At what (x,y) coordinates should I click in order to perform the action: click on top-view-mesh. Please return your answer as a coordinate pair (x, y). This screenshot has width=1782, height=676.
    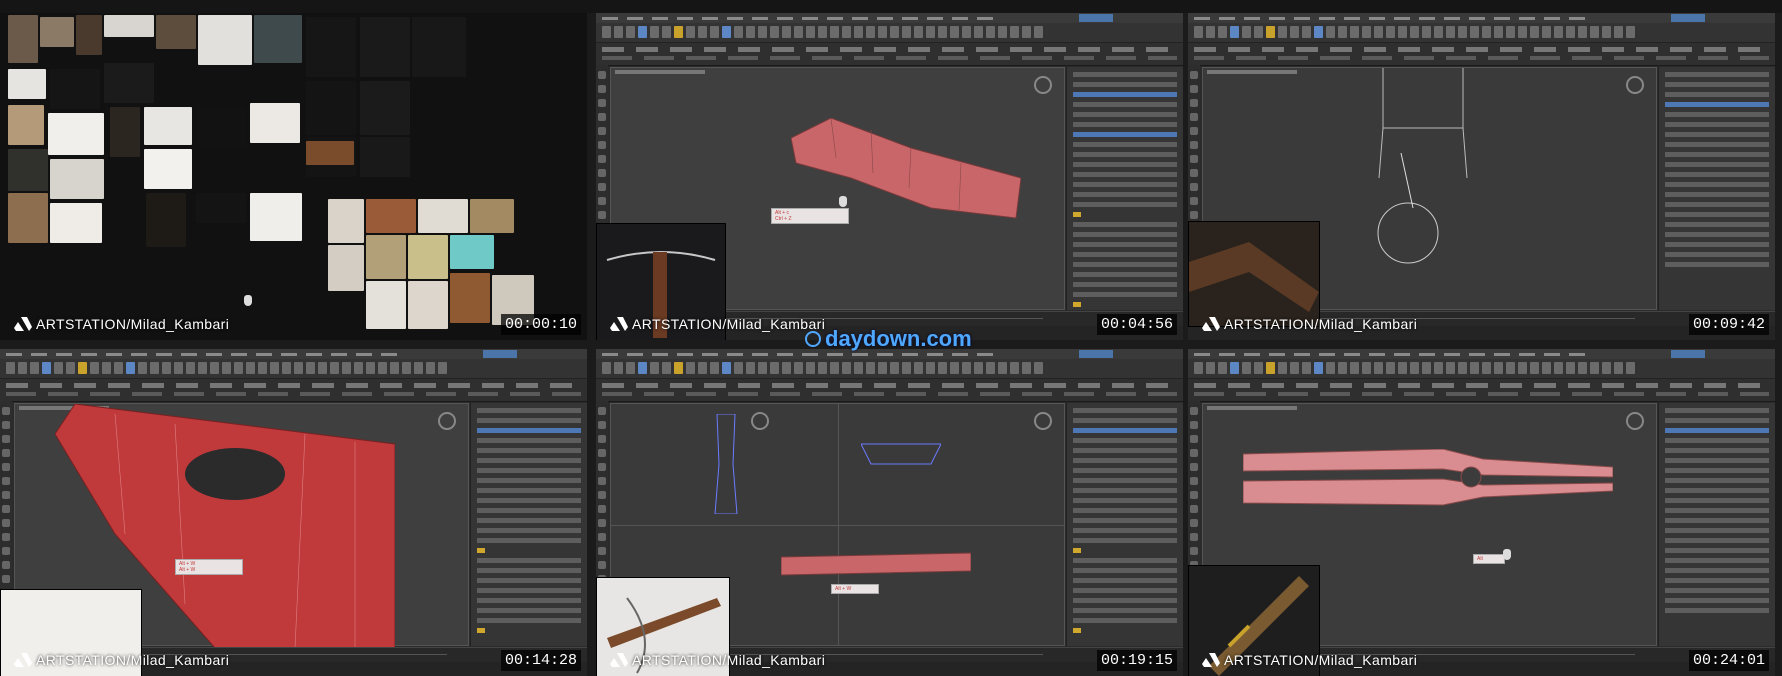
    Looking at the image, I should click on (726, 464).